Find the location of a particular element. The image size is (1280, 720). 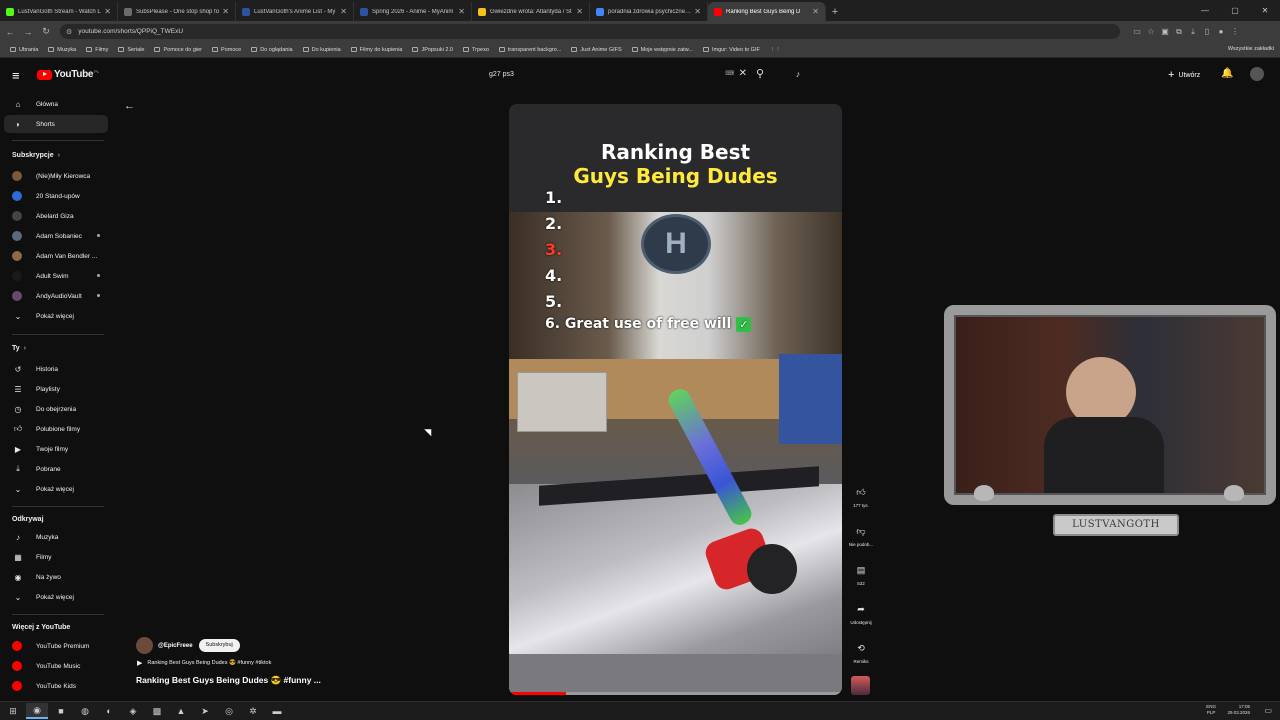

sidebar-explore-header: Odkrywaj is located at coordinates (28, 519).